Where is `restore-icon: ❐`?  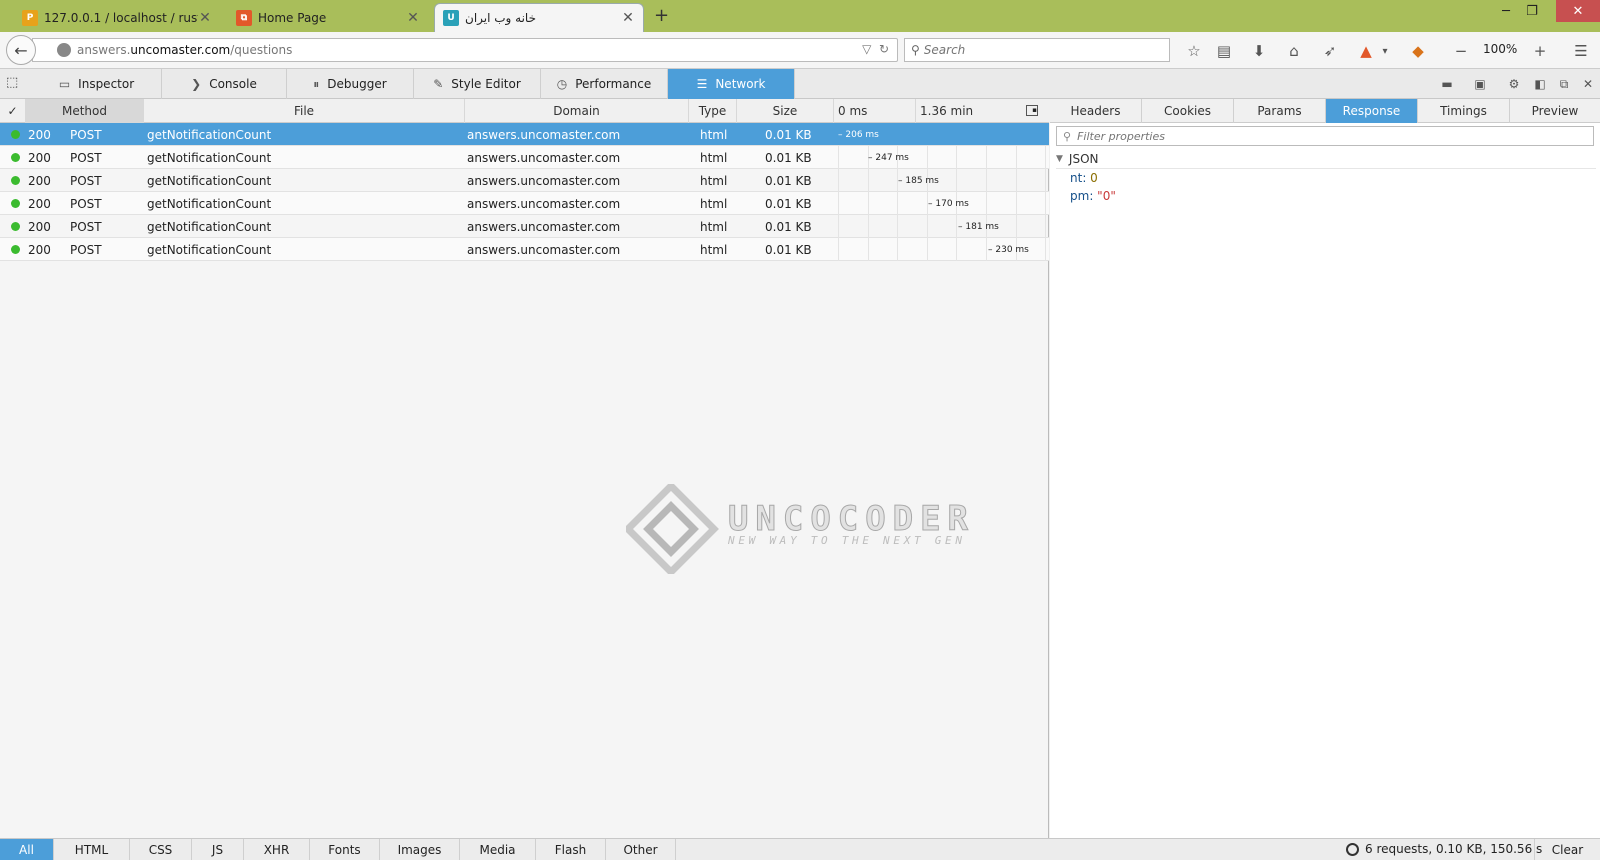
restore-icon: ❐ is located at coordinates (1532, 11).